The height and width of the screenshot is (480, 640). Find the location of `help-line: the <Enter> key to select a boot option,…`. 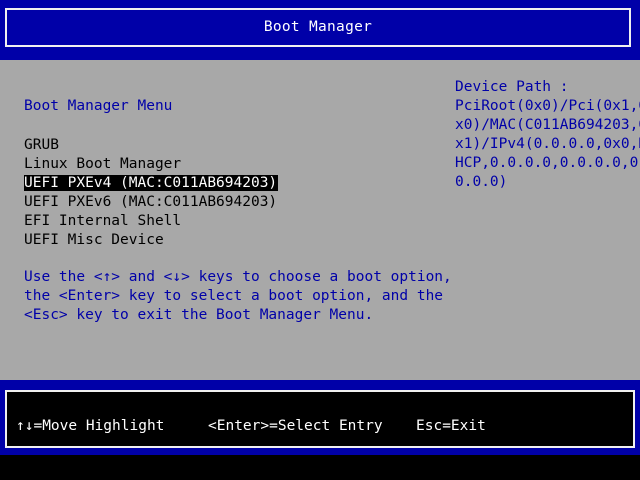

help-line: the <Enter> key to select a boot option,… is located at coordinates (234, 296).